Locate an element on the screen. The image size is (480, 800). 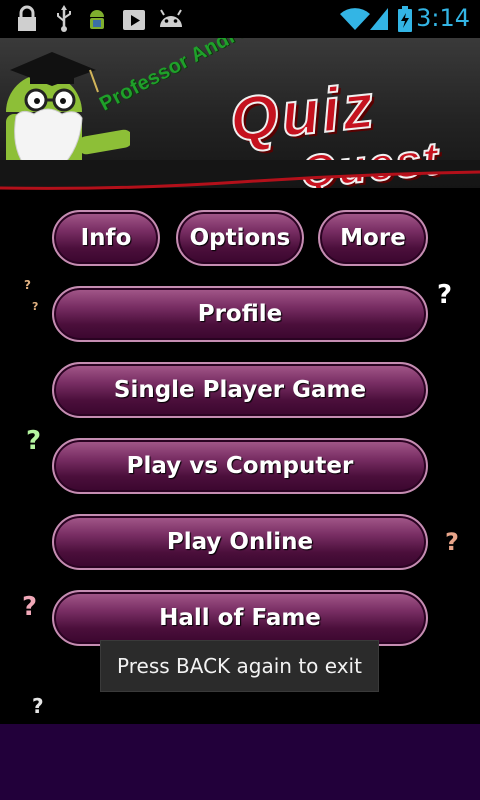
bottom-bar is located at coordinates (240, 762).